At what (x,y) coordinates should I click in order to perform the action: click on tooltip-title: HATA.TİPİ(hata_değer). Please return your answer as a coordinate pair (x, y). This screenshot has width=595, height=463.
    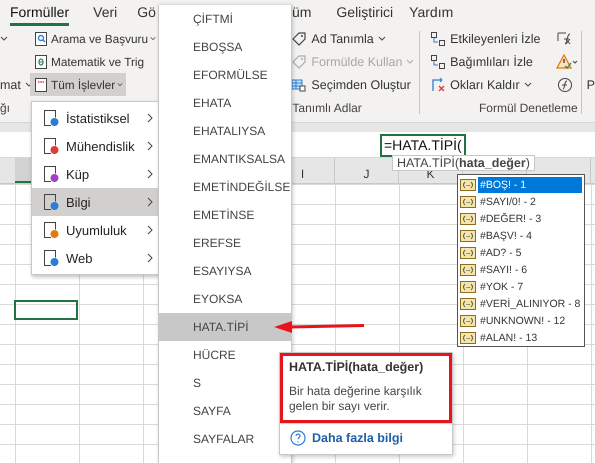
    Looking at the image, I should click on (356, 367).